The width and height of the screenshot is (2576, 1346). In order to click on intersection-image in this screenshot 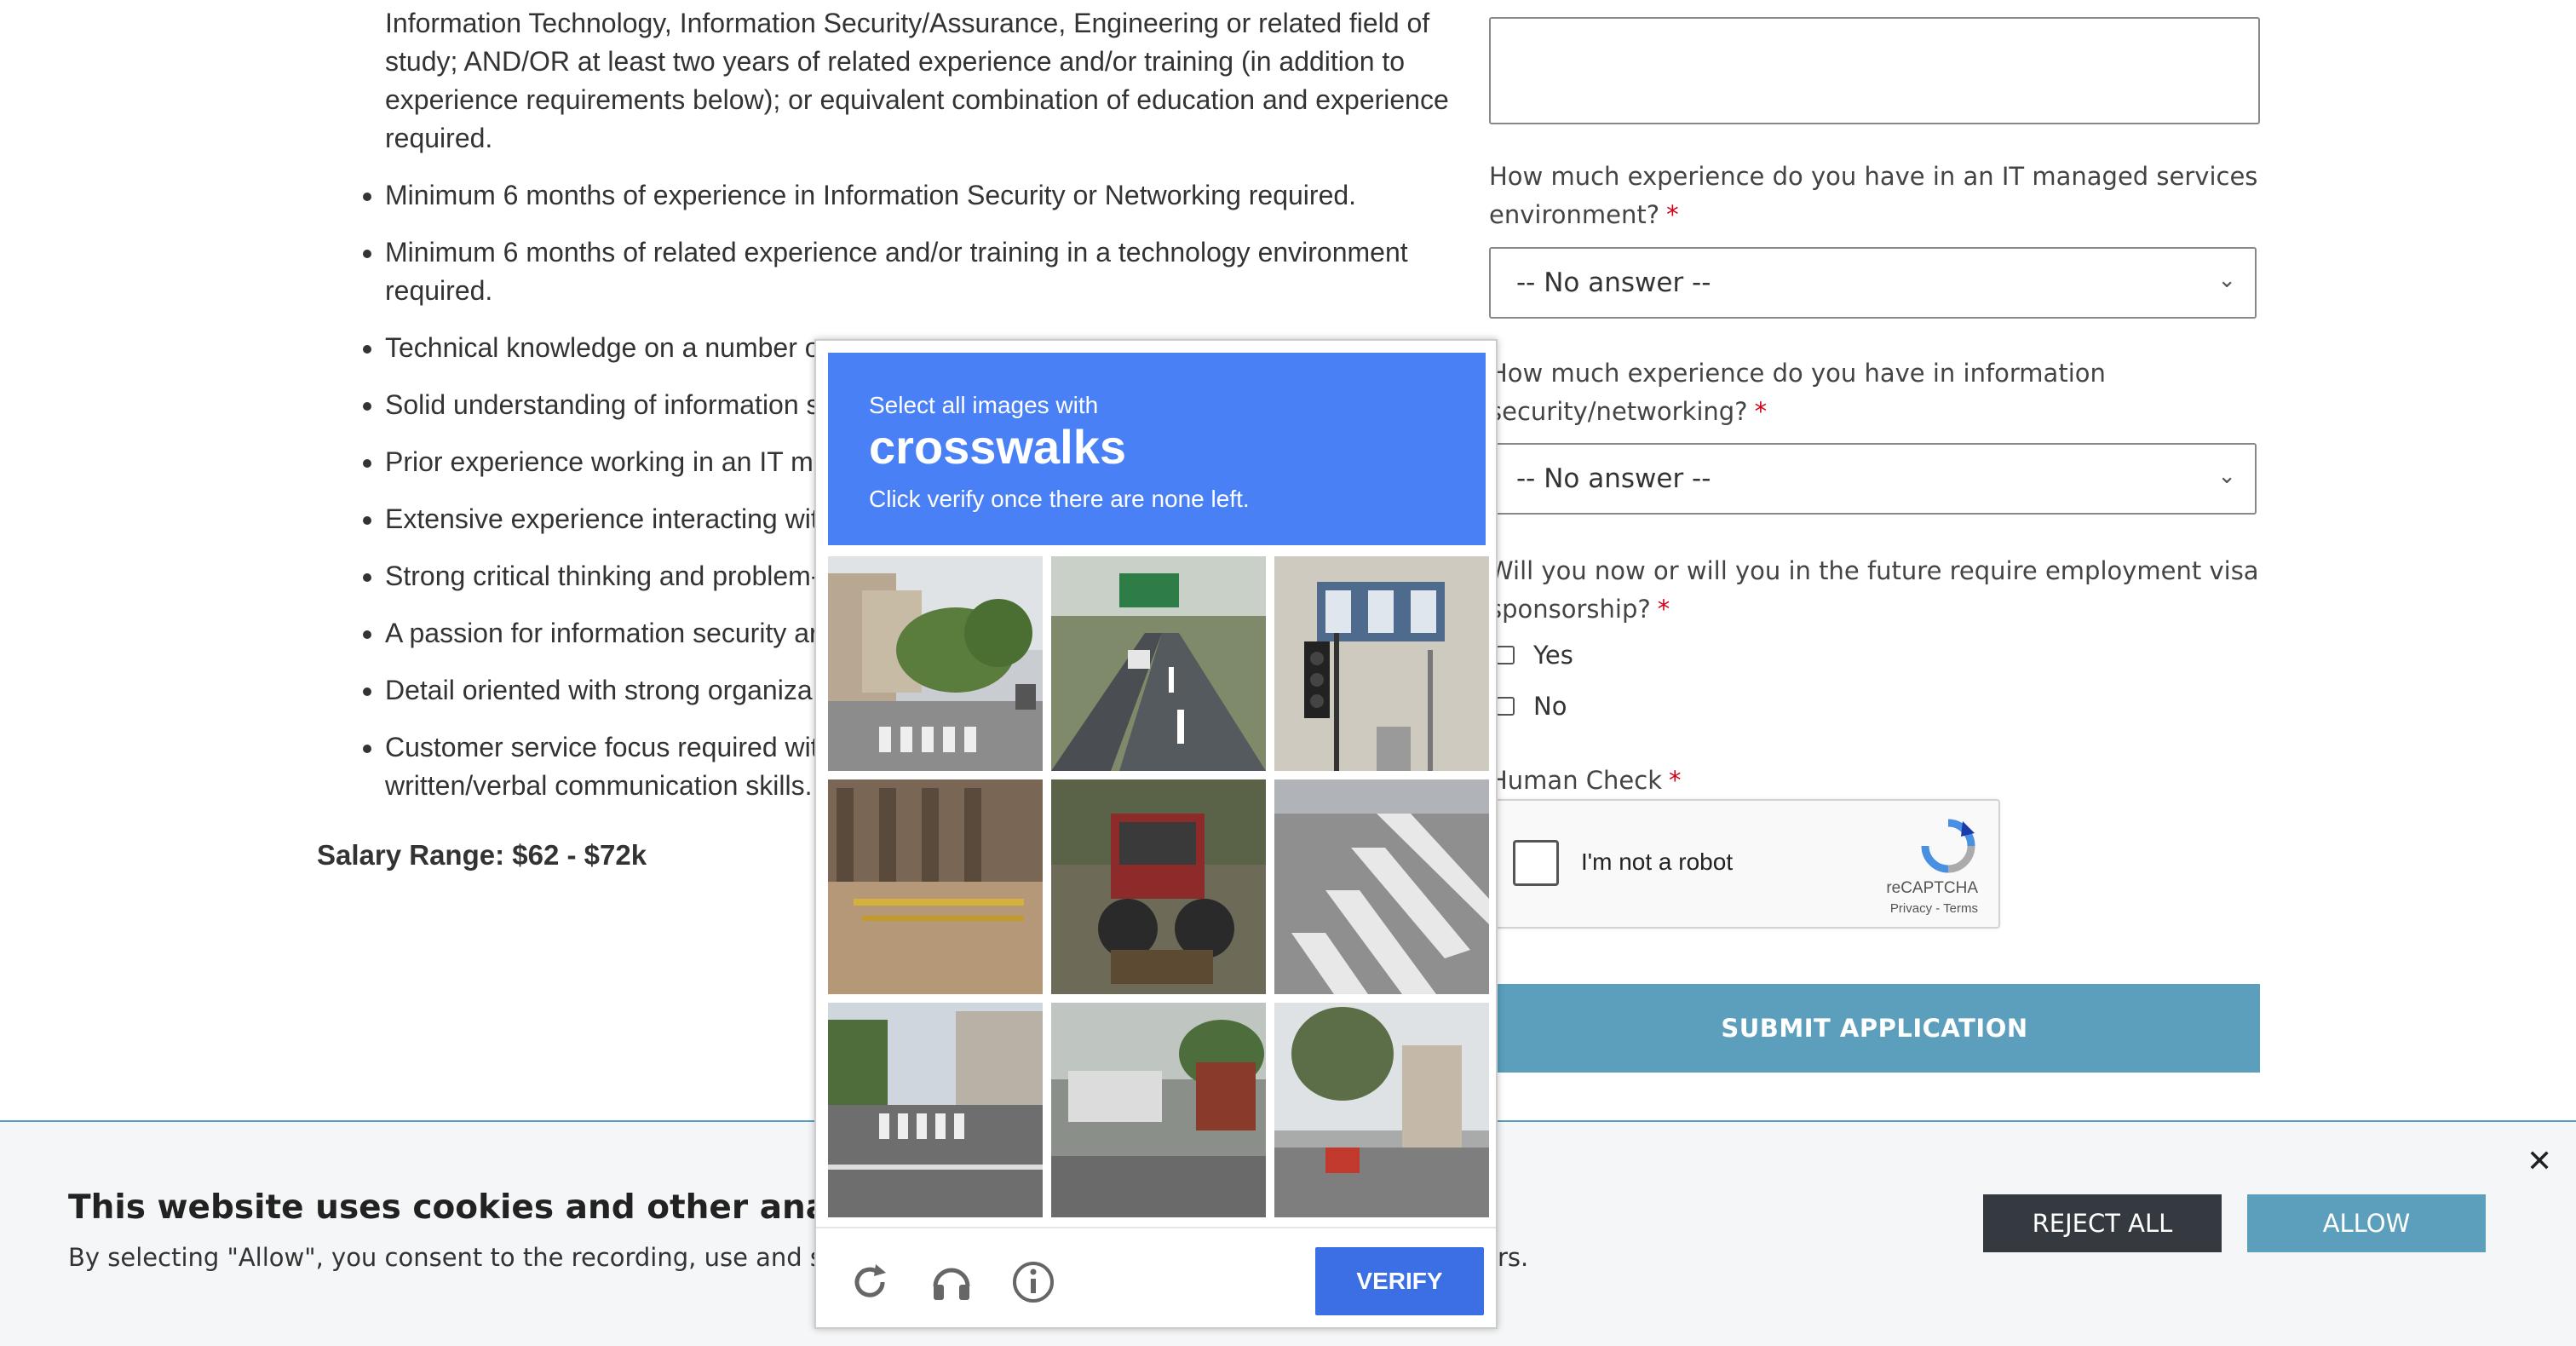, I will do `click(936, 1110)`.